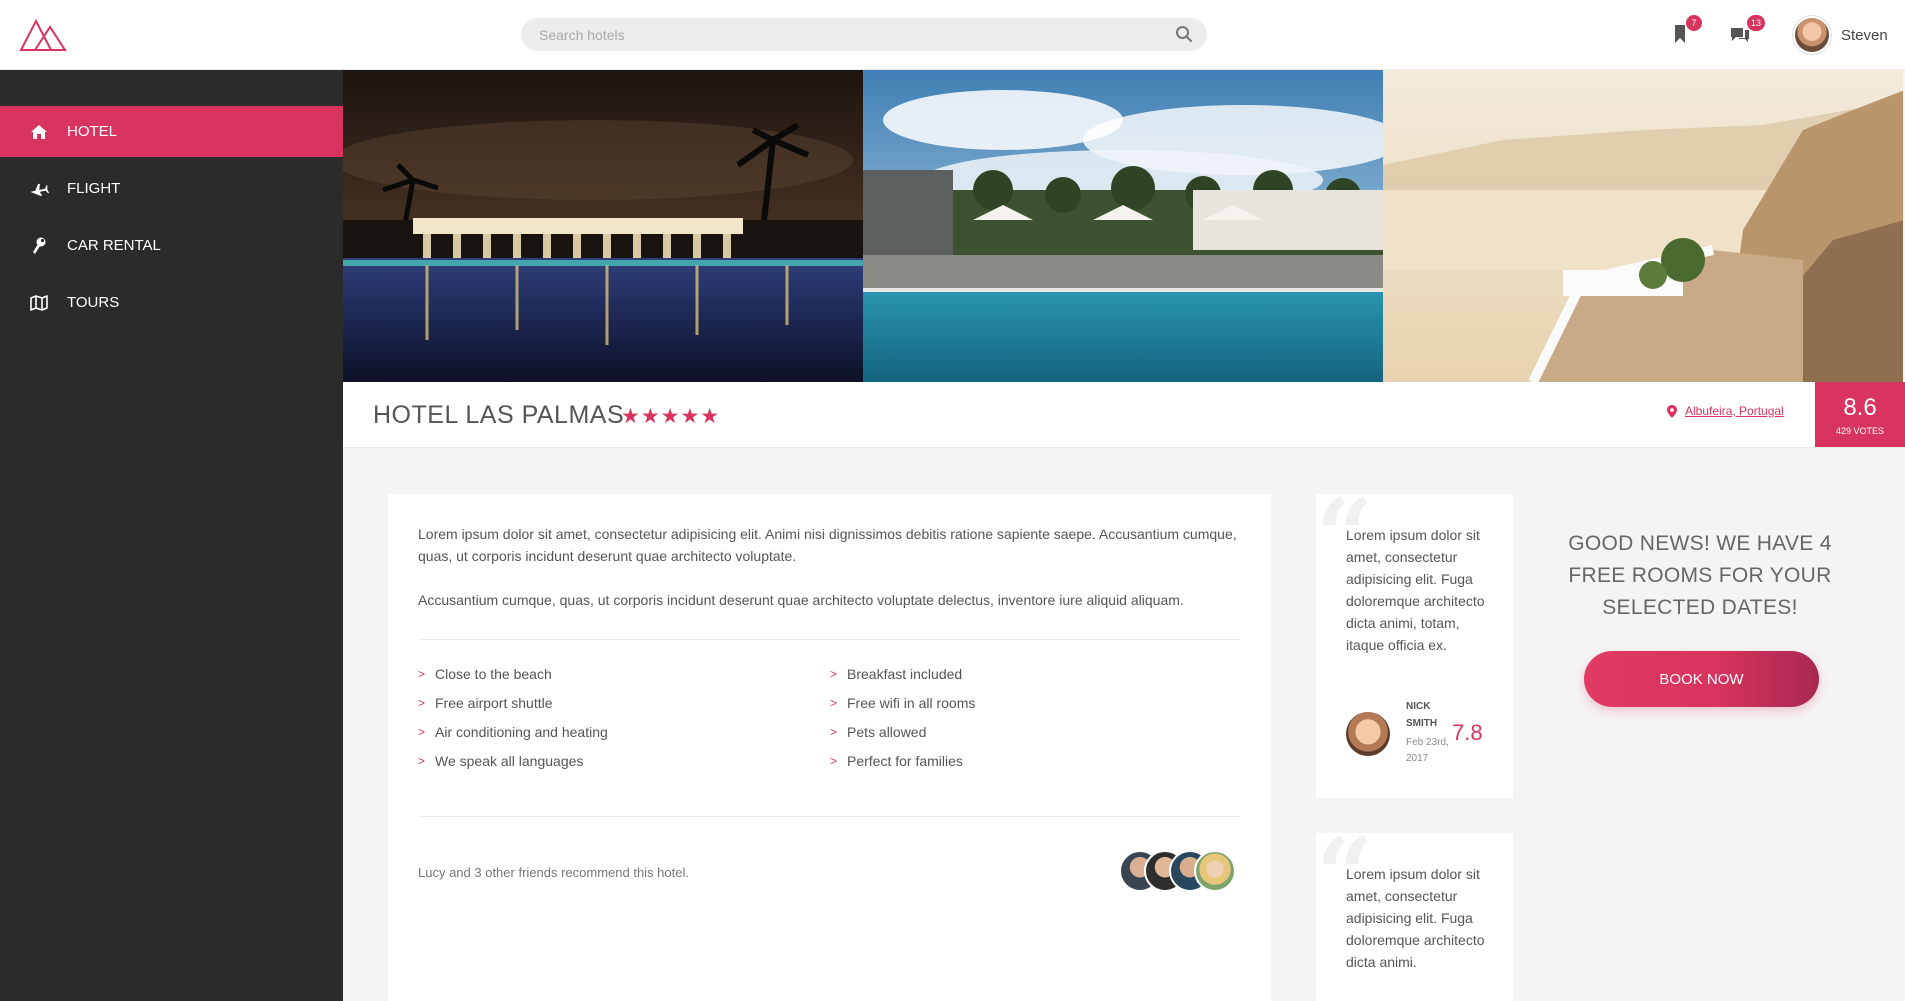 This screenshot has width=1905, height=1001. Describe the element at coordinates (114, 245) in the screenshot. I see `sidebar-item-label: CAR RENTAL` at that location.